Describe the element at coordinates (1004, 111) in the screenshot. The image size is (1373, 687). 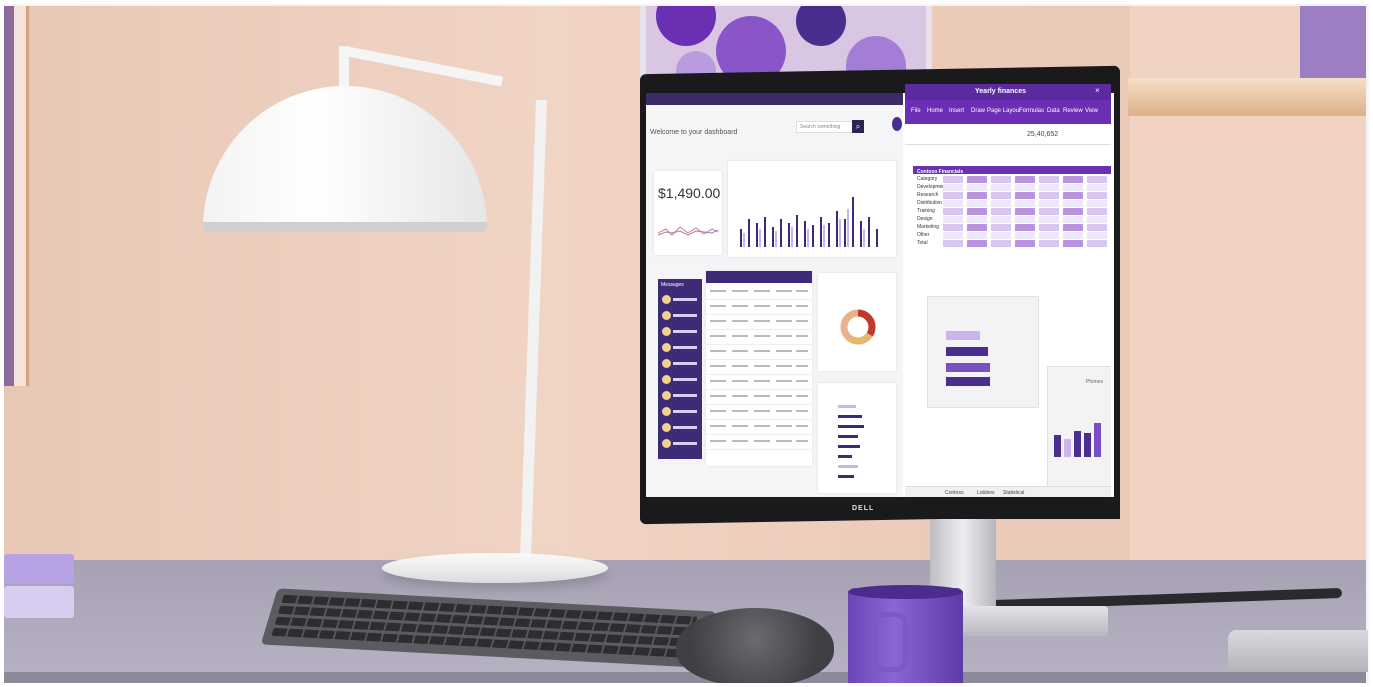
I see `menu-page-layout: Page Layout` at that location.